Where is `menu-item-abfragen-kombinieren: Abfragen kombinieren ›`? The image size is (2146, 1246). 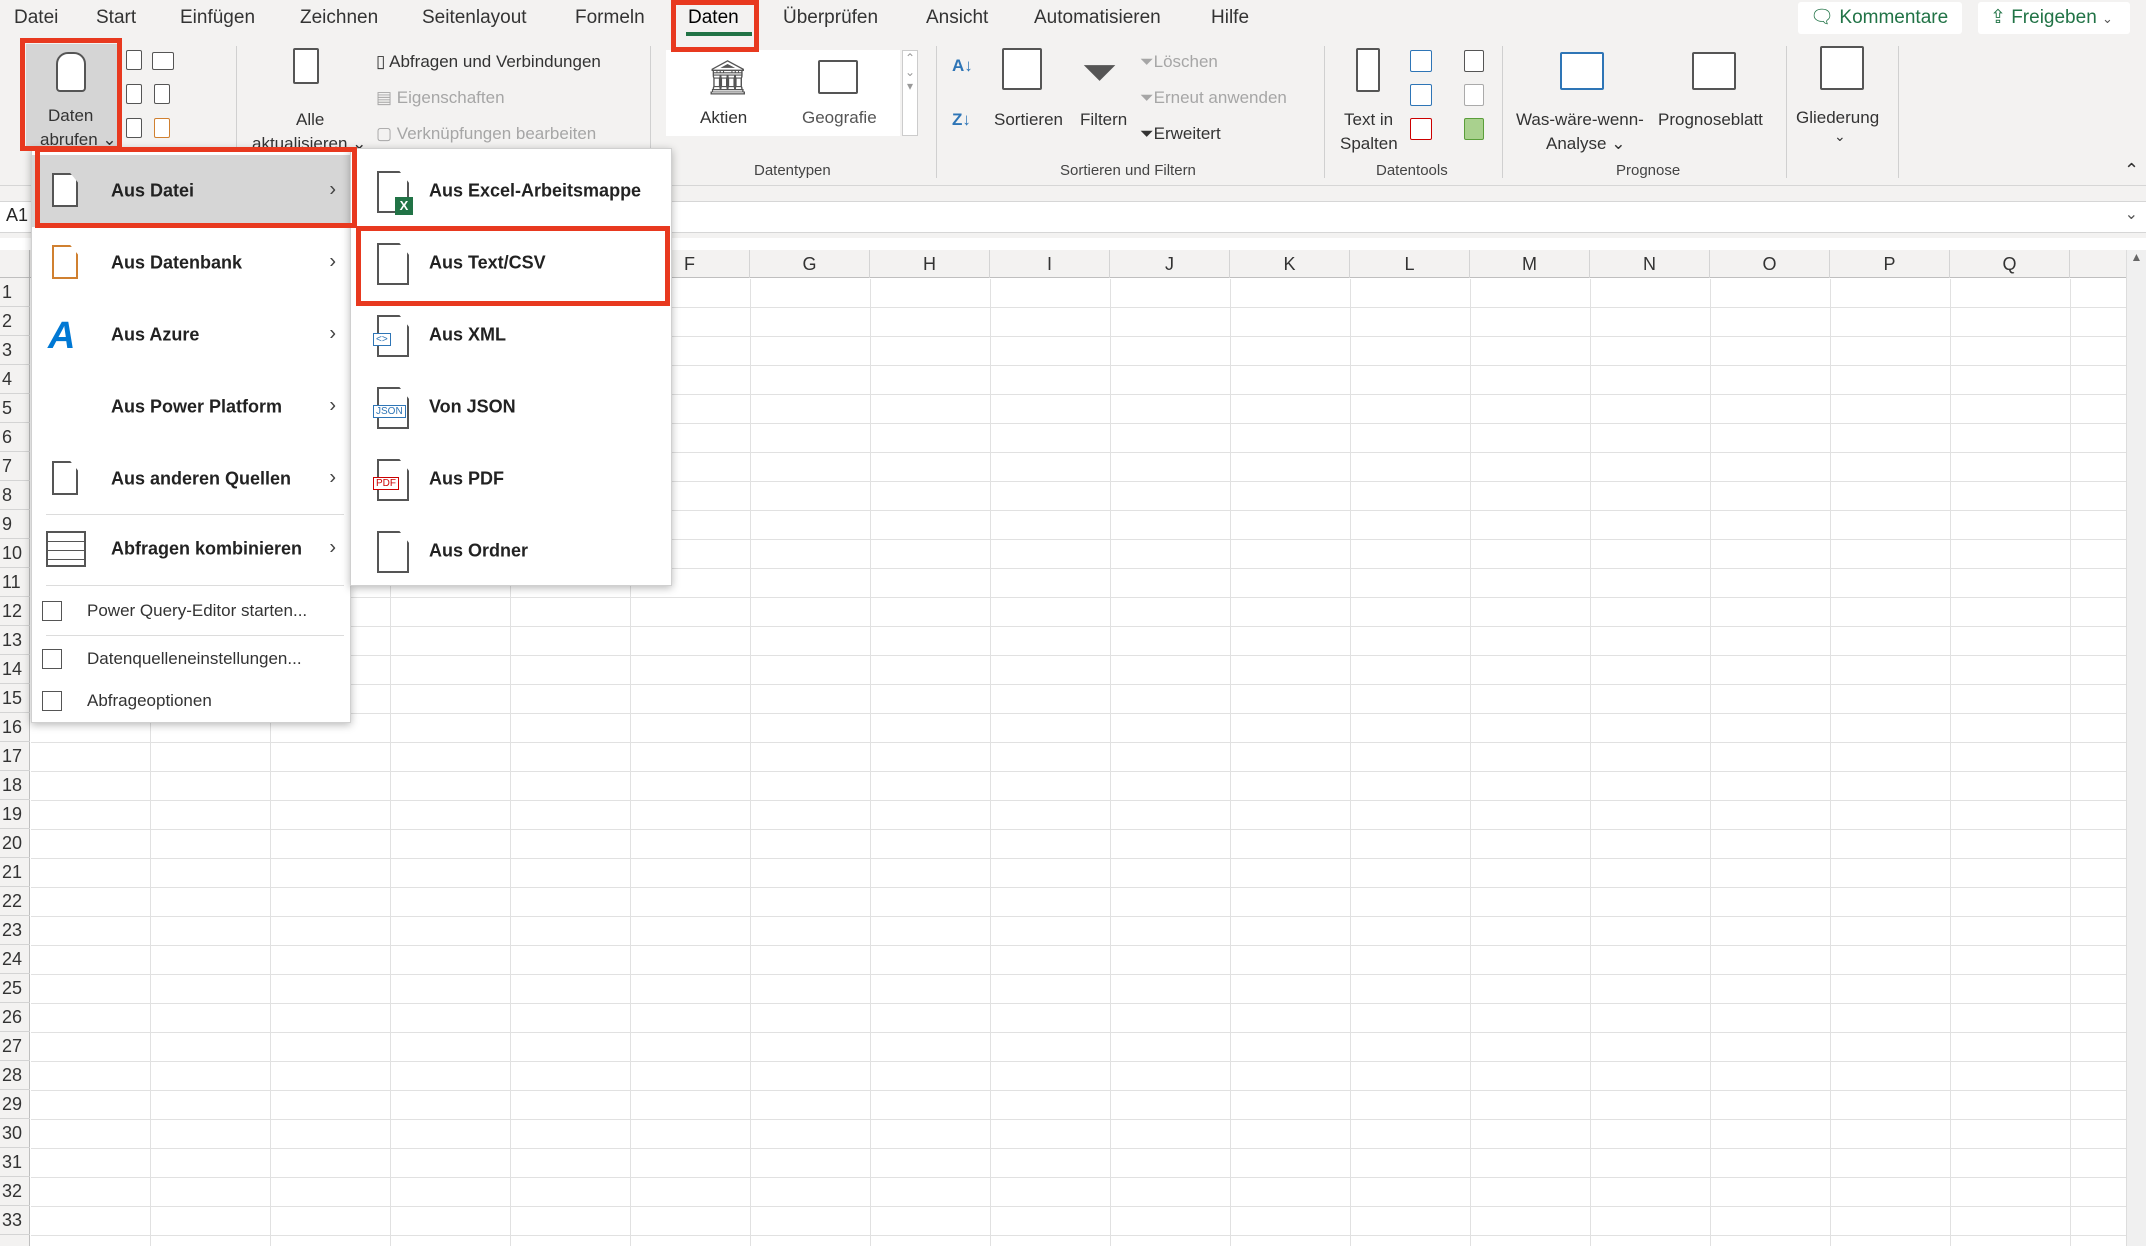 menu-item-abfragen-kombinieren: Abfragen kombinieren › is located at coordinates (191, 549).